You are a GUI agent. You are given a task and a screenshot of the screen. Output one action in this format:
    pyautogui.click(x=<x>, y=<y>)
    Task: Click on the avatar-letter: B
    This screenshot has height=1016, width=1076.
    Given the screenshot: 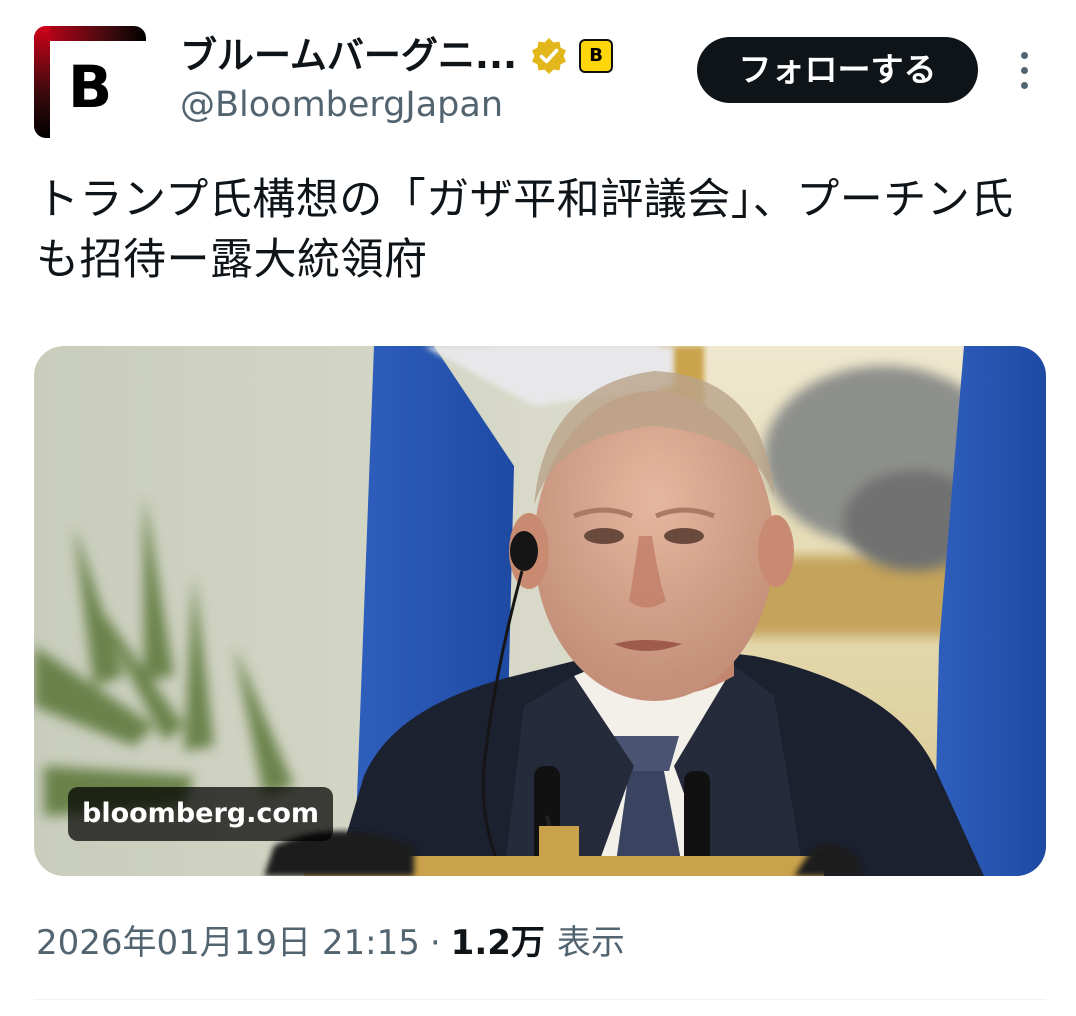 What is the action you would take?
    pyautogui.click(x=90, y=87)
    